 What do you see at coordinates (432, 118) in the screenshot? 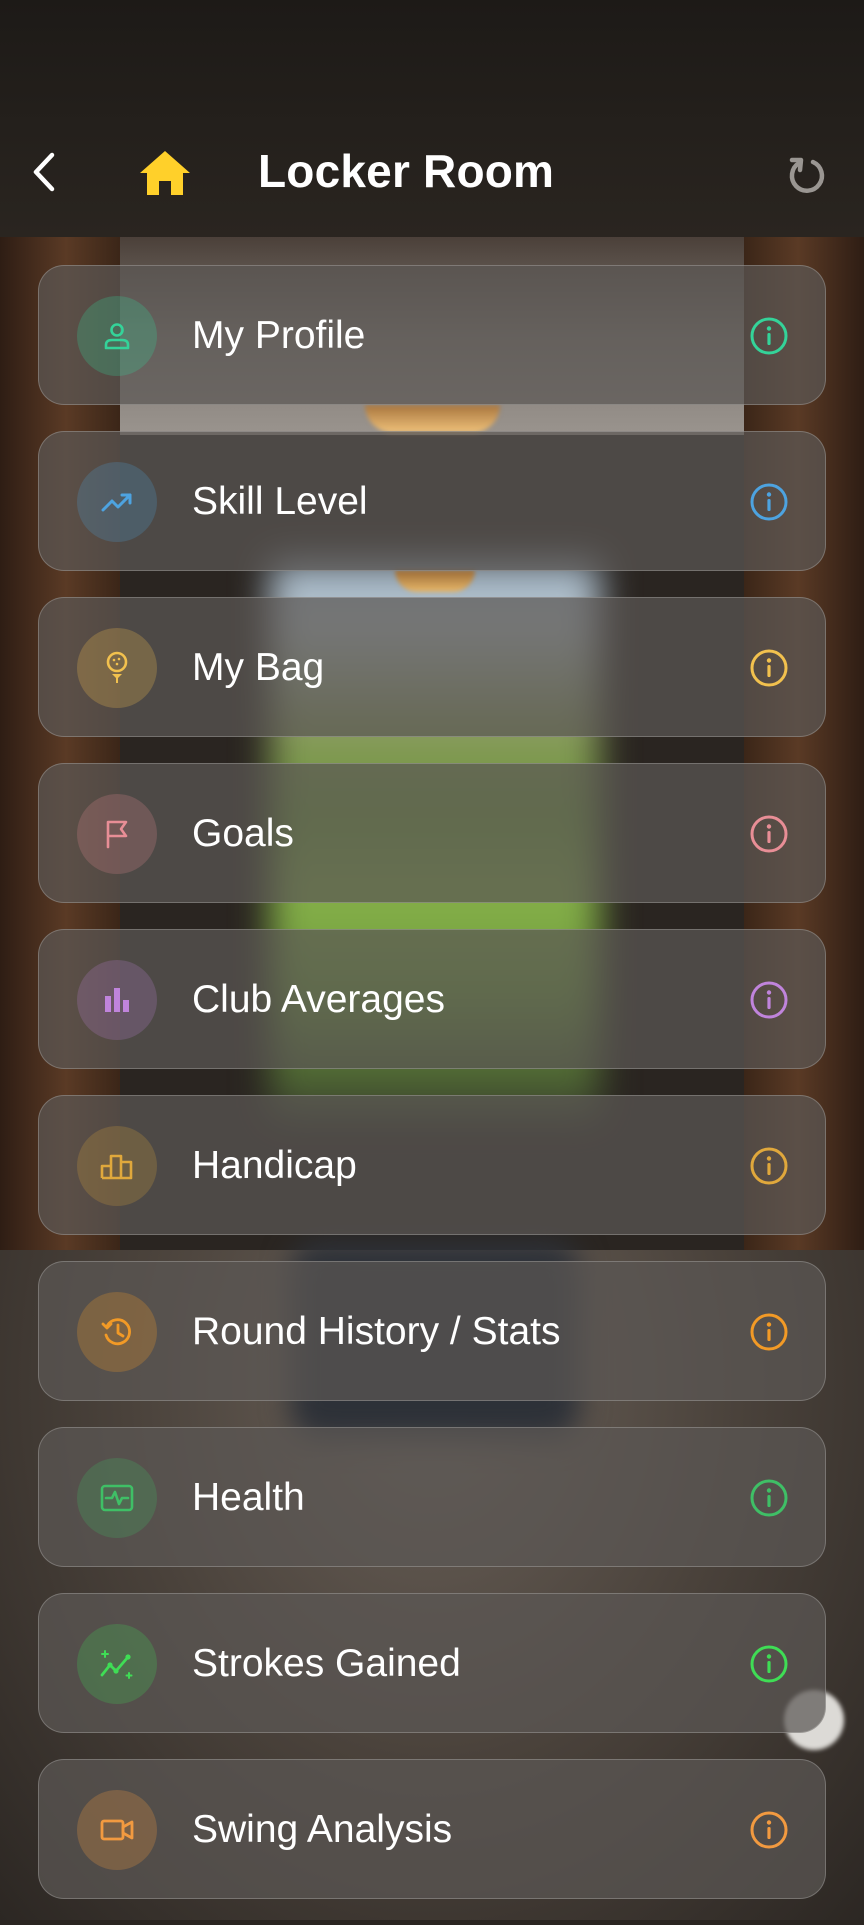
I see `app-header: Locker Room` at bounding box center [432, 118].